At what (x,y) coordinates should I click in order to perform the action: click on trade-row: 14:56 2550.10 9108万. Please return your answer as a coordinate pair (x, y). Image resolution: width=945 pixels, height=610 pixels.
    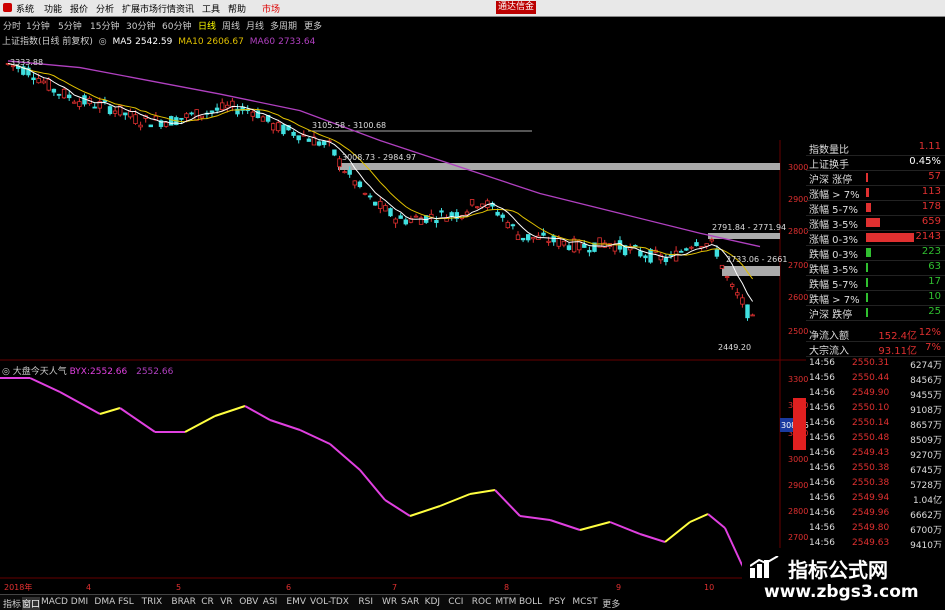
    Looking at the image, I should click on (875, 409).